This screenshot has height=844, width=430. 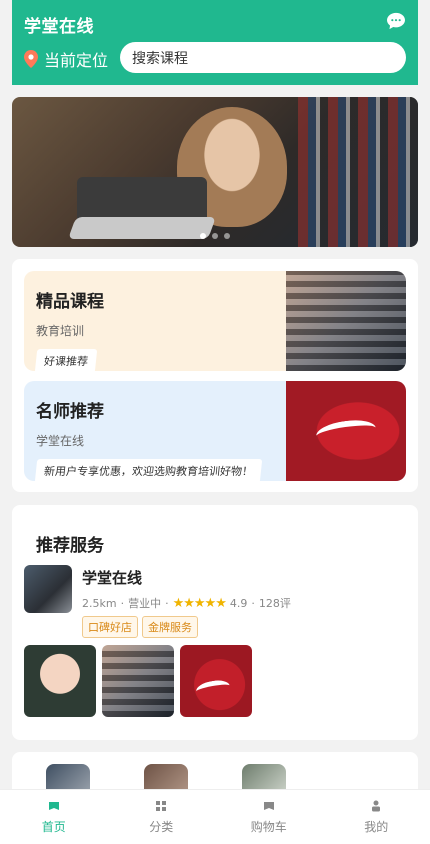 I want to click on carousel-dots, so click(x=215, y=236).